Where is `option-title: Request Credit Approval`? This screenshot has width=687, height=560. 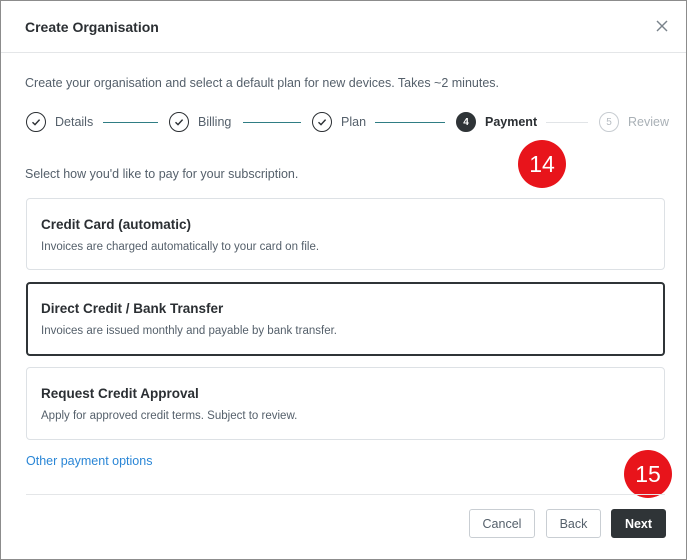
option-title: Request Credit Approval is located at coordinates (120, 393).